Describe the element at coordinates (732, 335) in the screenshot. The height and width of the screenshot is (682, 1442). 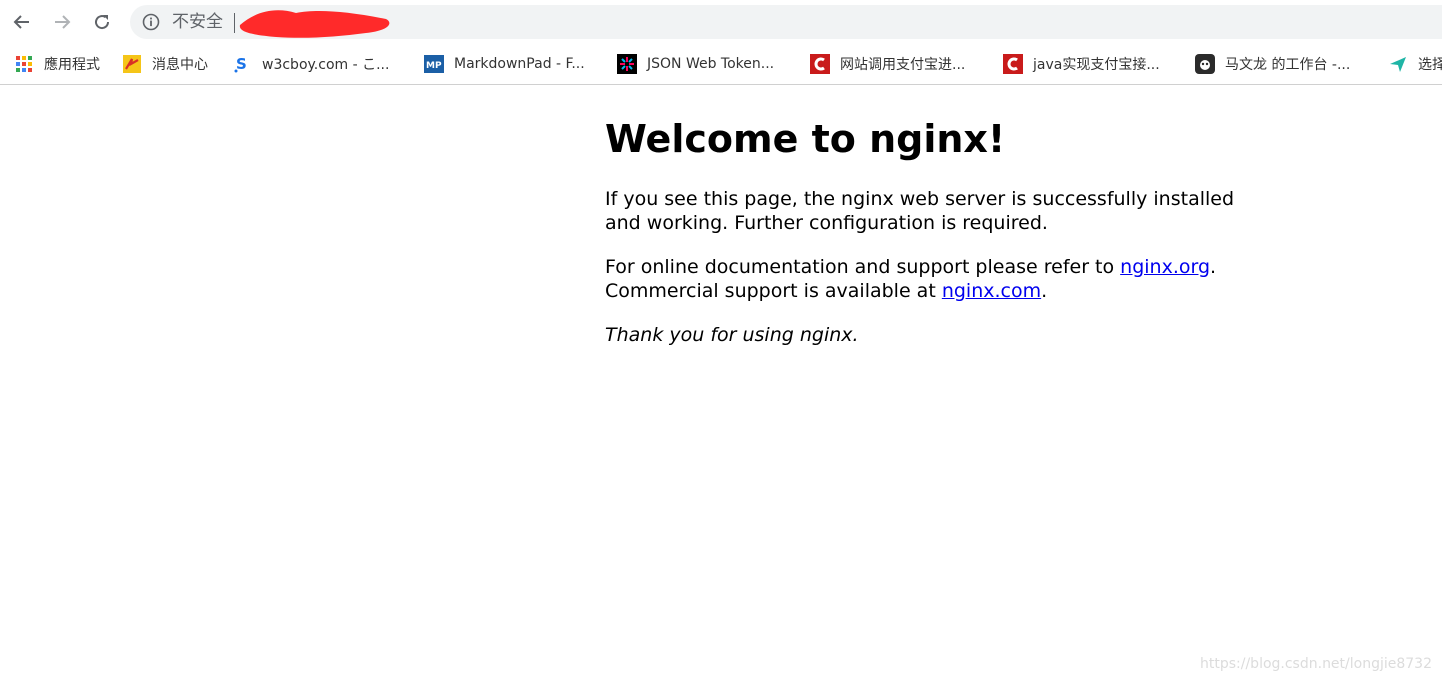
I see `thanks-text: Thank you for using nginx.` at that location.